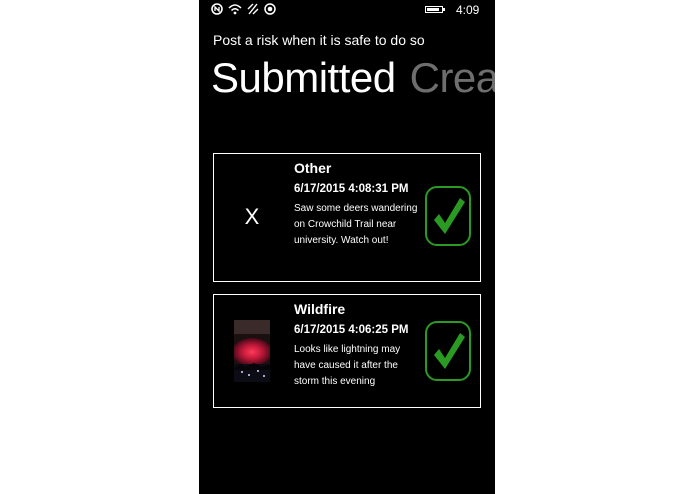  What do you see at coordinates (347, 11) in the screenshot?
I see `status-bar: 4:09` at bounding box center [347, 11].